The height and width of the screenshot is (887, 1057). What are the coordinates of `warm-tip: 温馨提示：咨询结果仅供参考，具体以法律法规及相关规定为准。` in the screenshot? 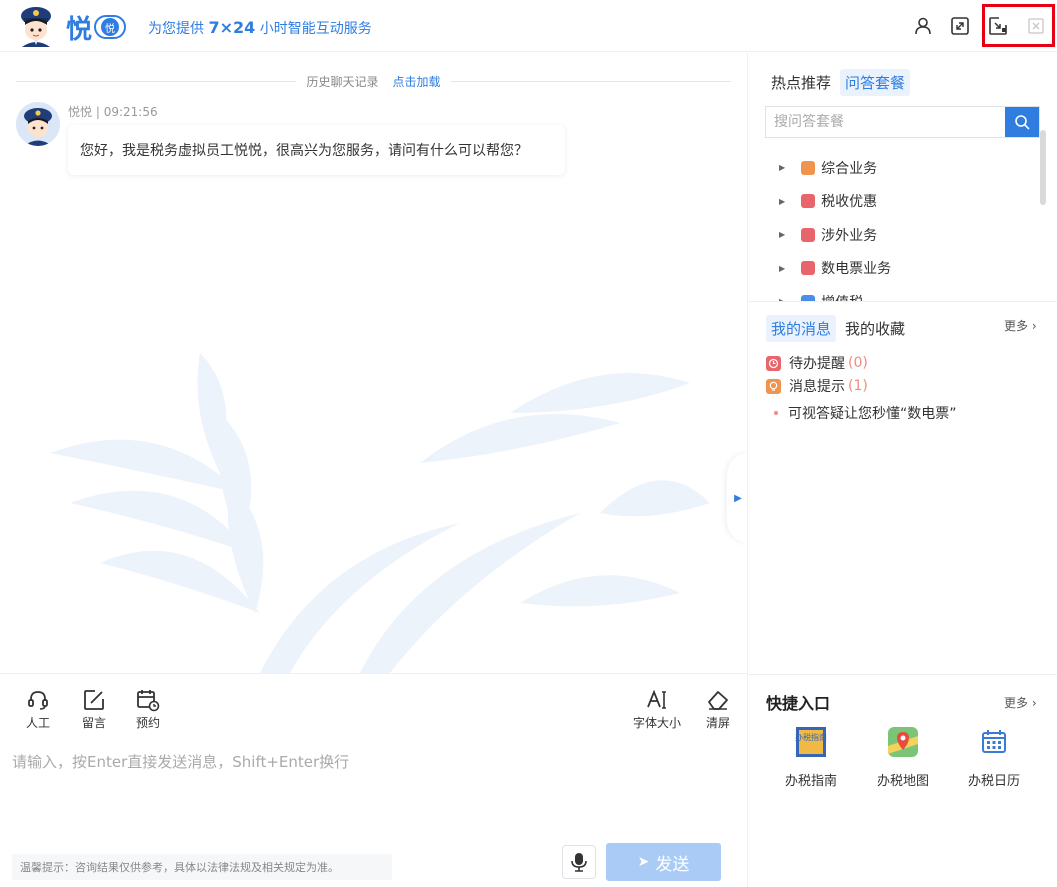 It's located at (202, 867).